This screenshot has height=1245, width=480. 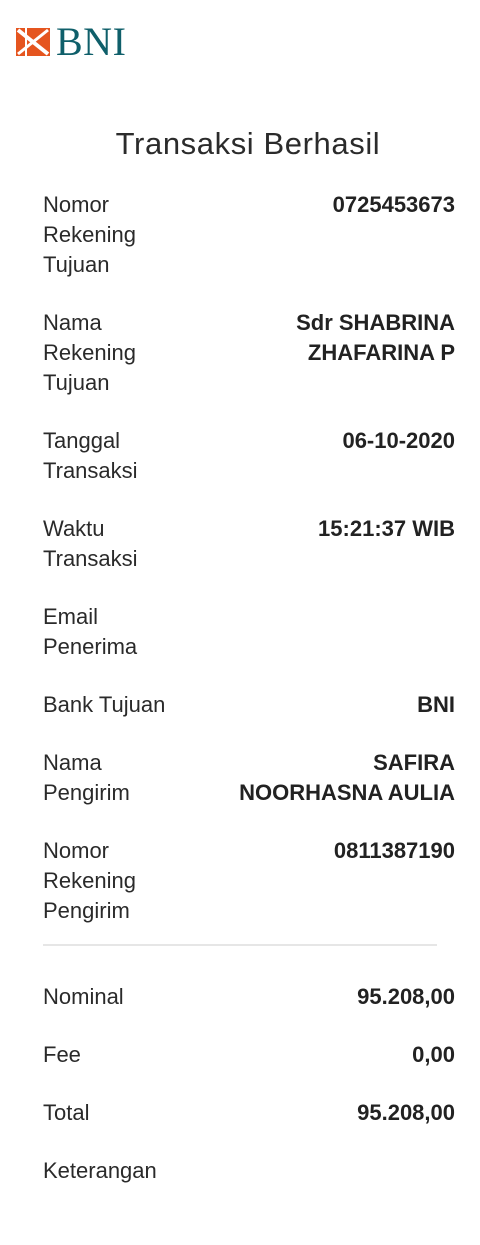 What do you see at coordinates (86, 777) in the screenshot?
I see `detail-label: Nama Pengirim` at bounding box center [86, 777].